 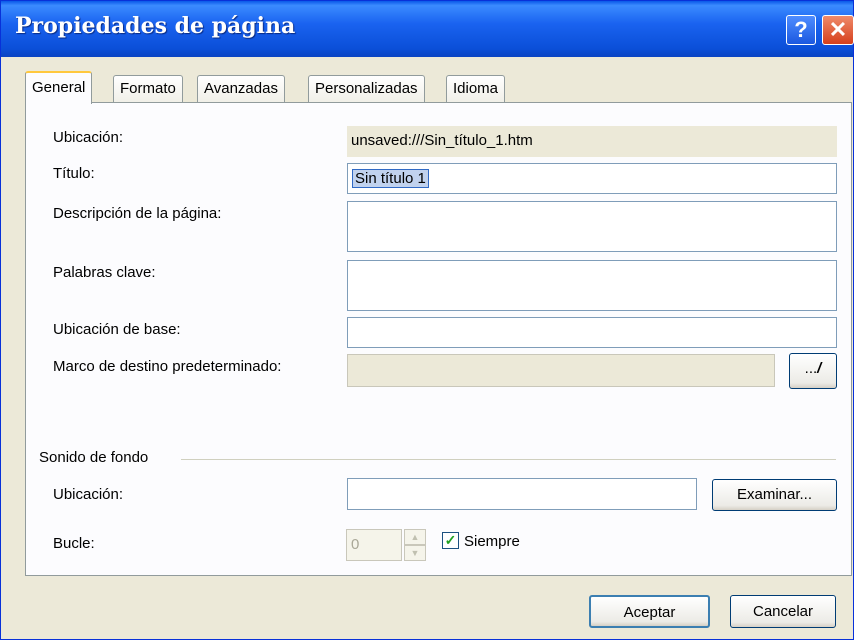 What do you see at coordinates (97, 457) in the screenshot?
I see `background-sound-group-label: Sonido de fondo` at bounding box center [97, 457].